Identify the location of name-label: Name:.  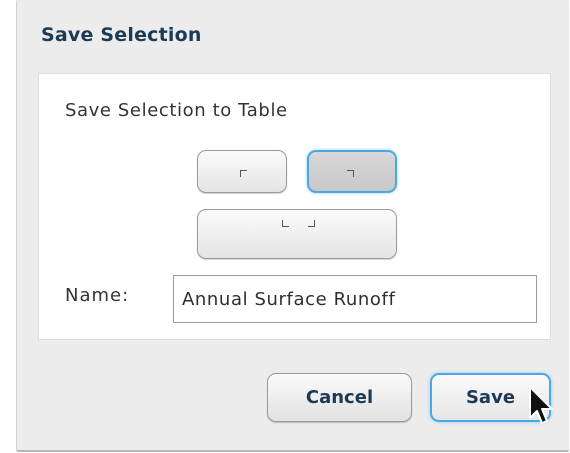
(97, 295).